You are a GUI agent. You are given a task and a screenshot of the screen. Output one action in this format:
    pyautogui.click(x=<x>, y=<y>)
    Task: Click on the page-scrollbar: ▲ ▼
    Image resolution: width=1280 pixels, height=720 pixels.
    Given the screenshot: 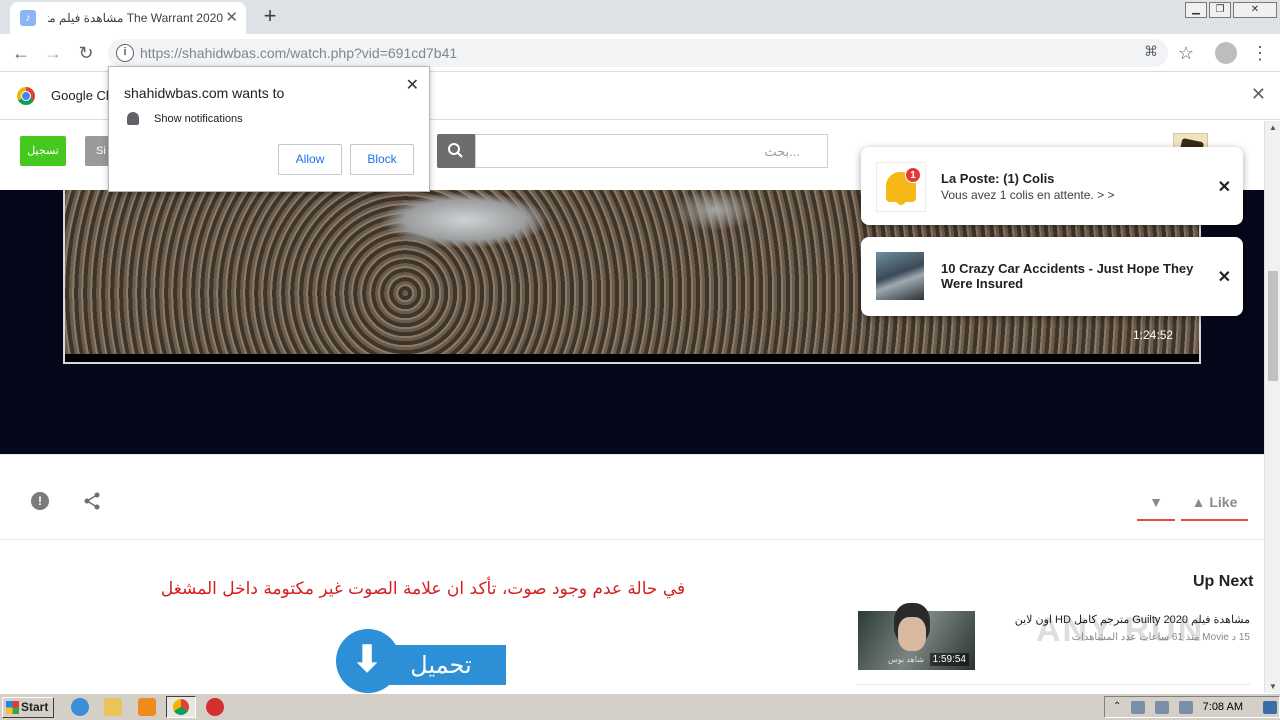 What is the action you would take?
    pyautogui.click(x=1272, y=407)
    